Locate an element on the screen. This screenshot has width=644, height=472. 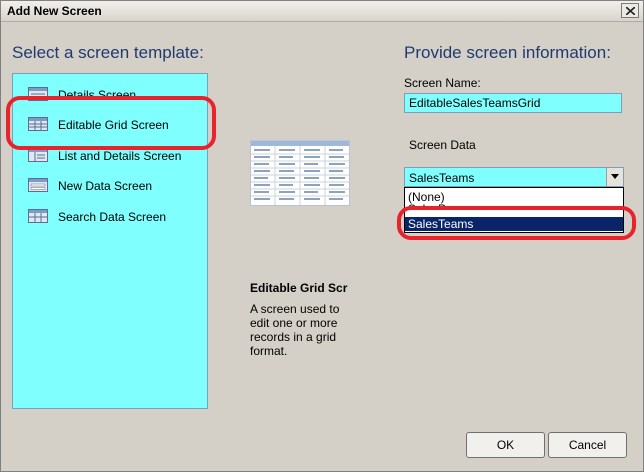
screen-data-label: Screen Data is located at coordinates (442, 145).